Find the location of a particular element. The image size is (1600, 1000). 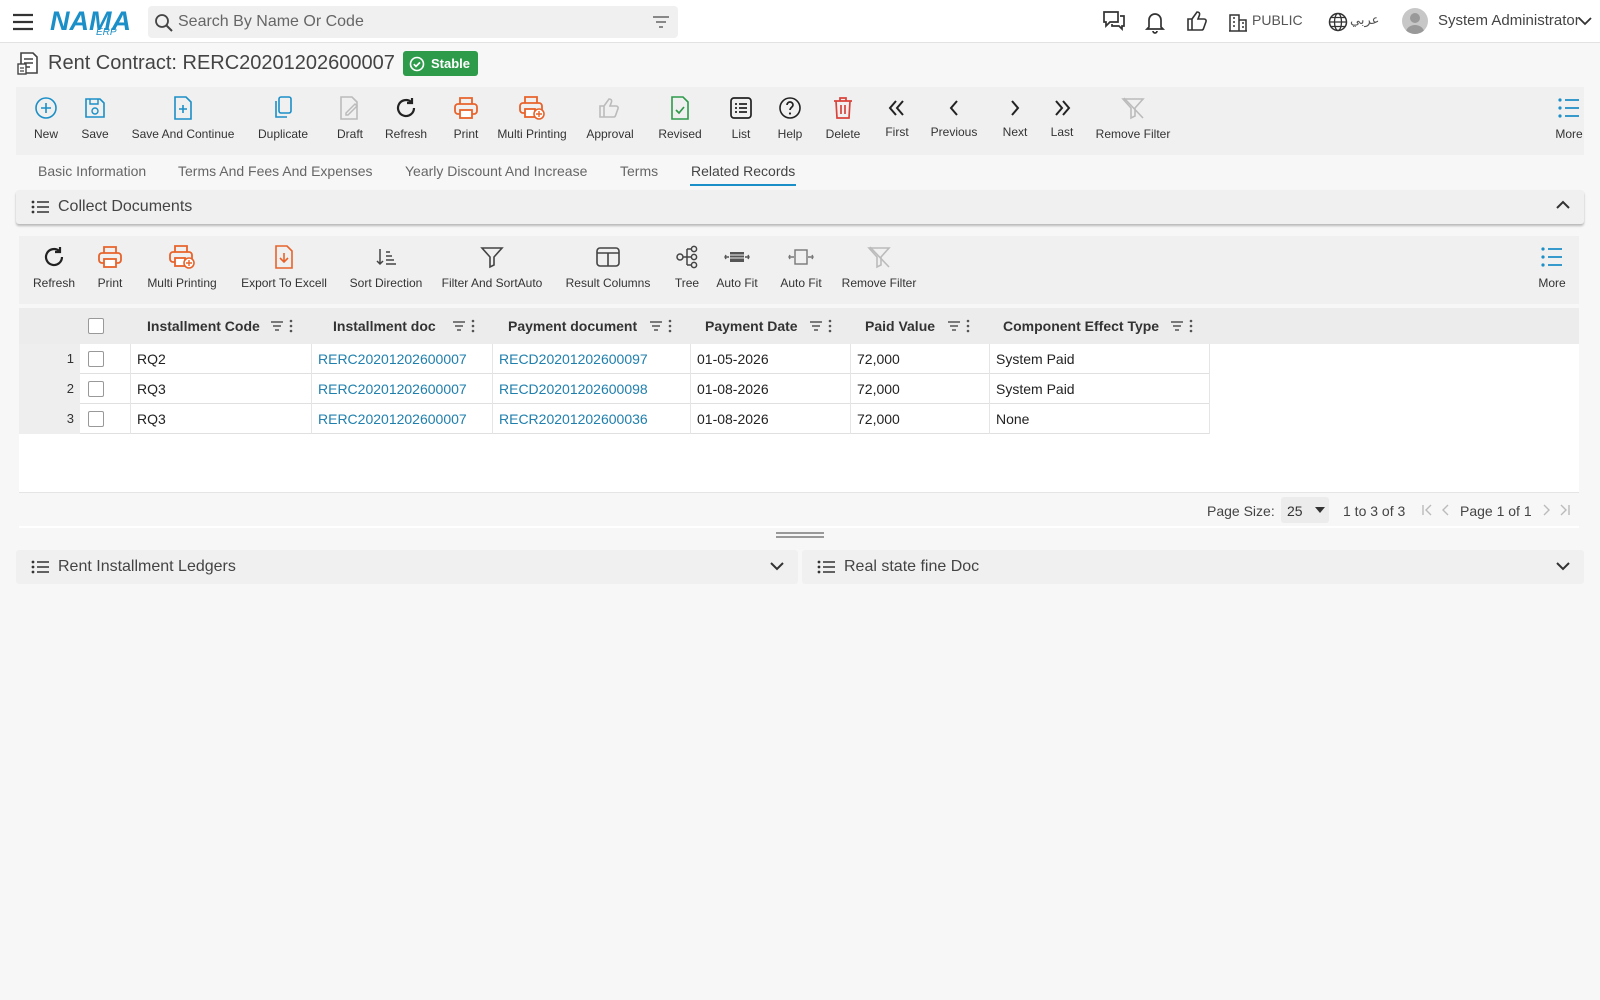

double-chevron-left-icon is located at coordinates (897, 108).